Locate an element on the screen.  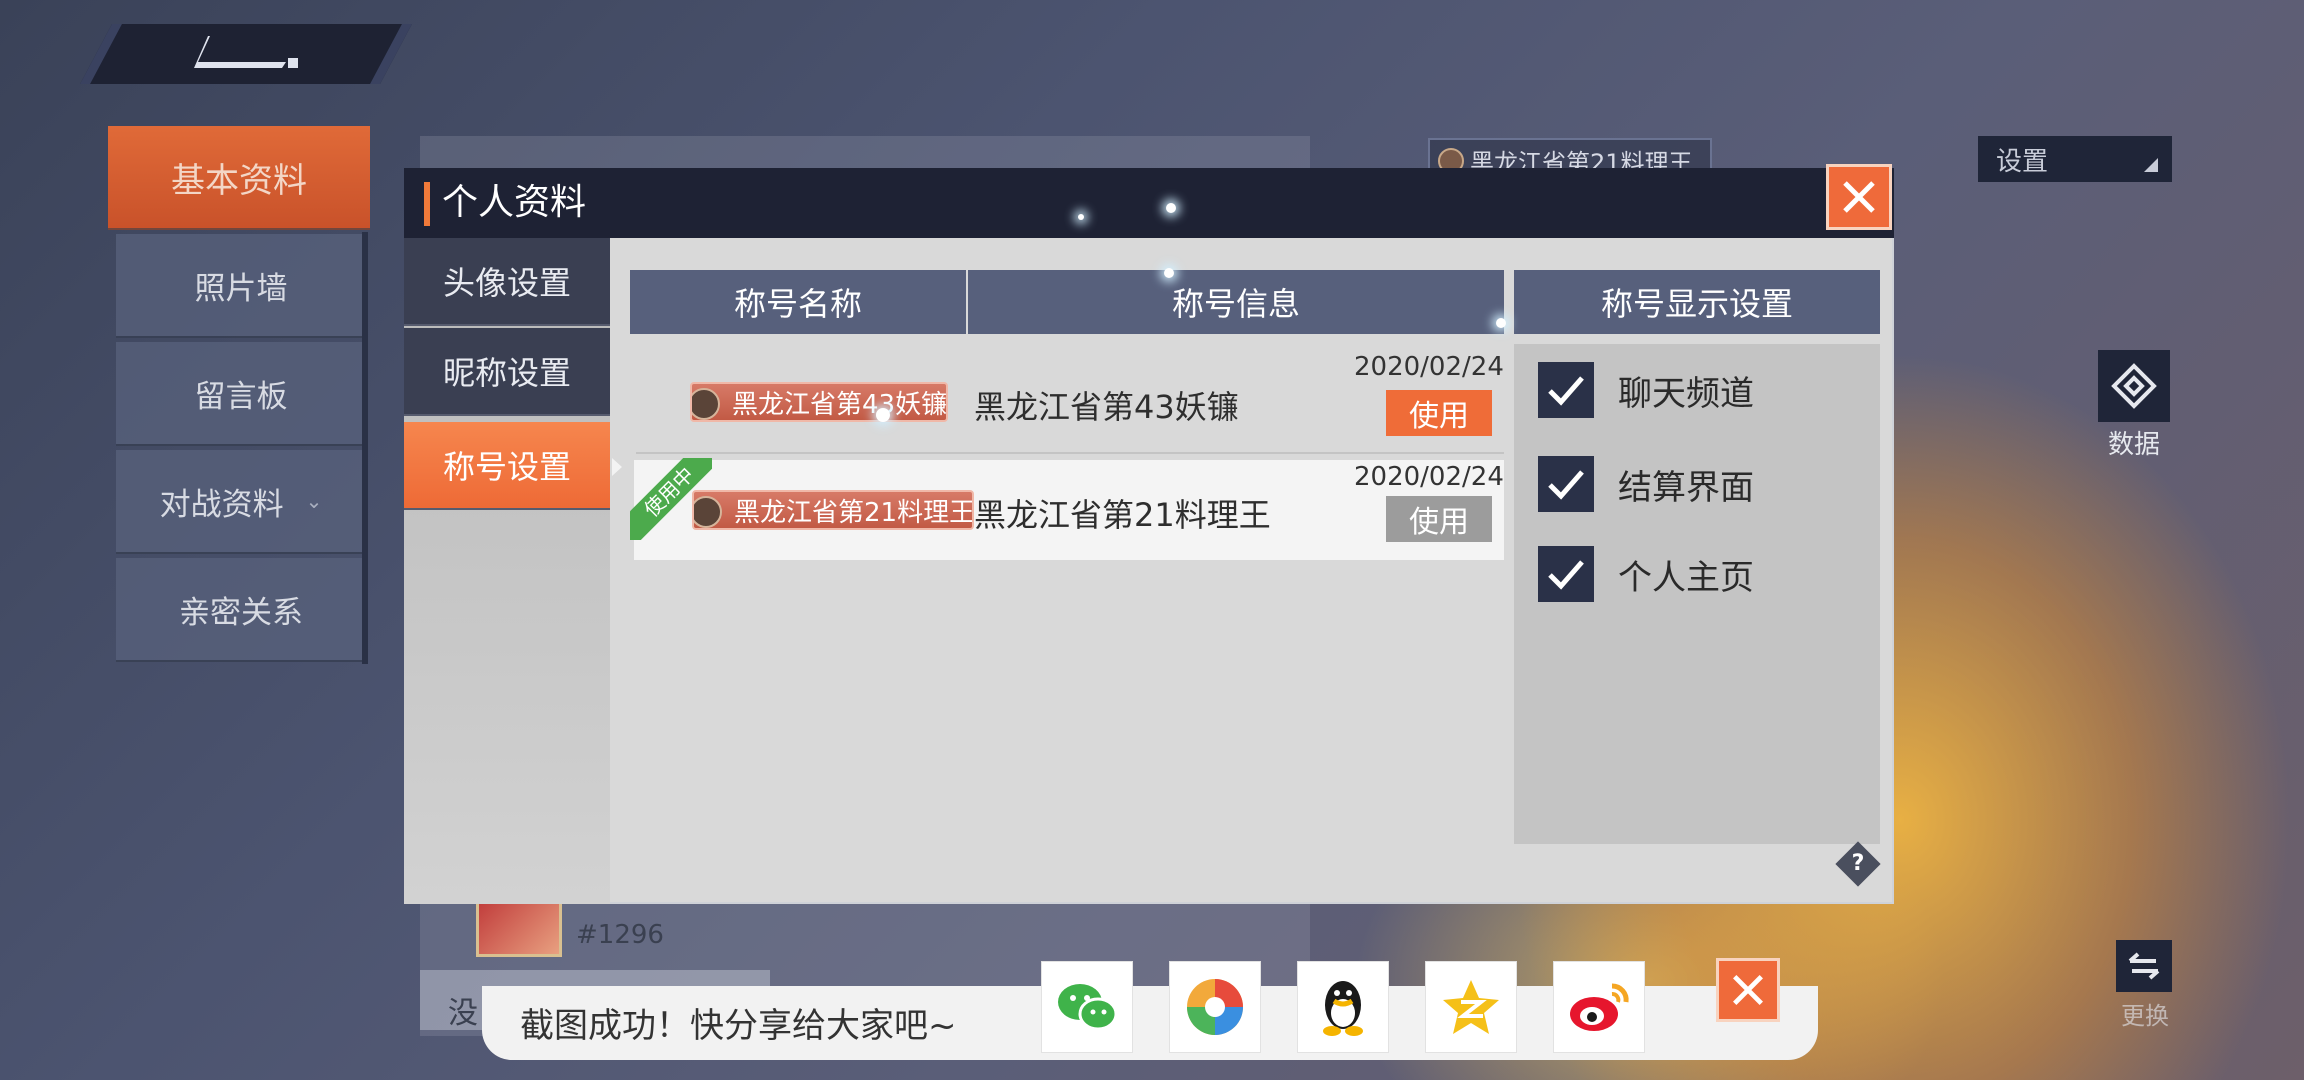
sidebar-tab-intimacy: 亲密关系 is located at coordinates (241, 610).